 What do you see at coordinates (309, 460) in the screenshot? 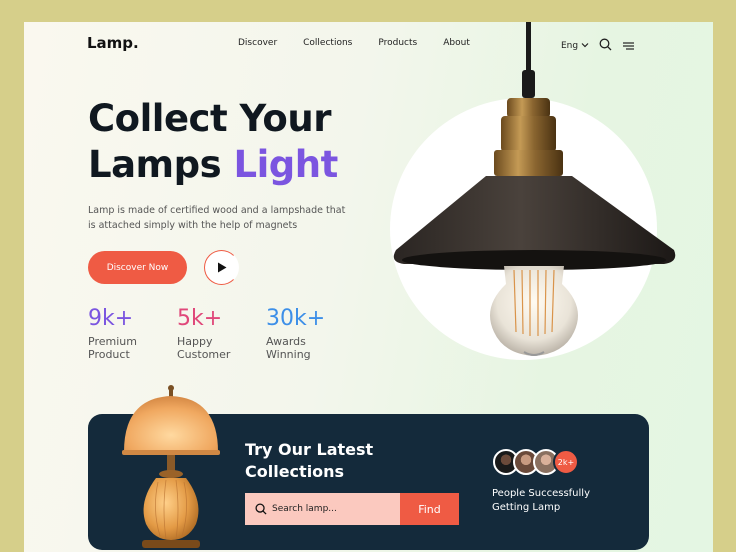
I see `promo-title: Try Our Latest Collections` at bounding box center [309, 460].